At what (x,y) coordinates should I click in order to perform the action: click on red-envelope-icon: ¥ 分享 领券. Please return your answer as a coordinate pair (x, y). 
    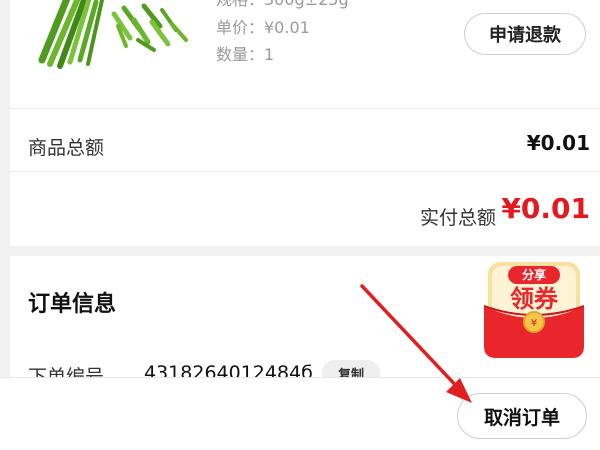
    Looking at the image, I should click on (534, 310).